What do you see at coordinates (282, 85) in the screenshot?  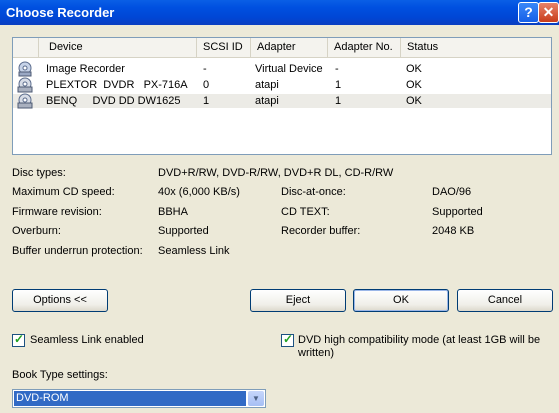 I see `list-item: PLEXTOR DVDR PX-716A 0 atapi 1 OK` at bounding box center [282, 85].